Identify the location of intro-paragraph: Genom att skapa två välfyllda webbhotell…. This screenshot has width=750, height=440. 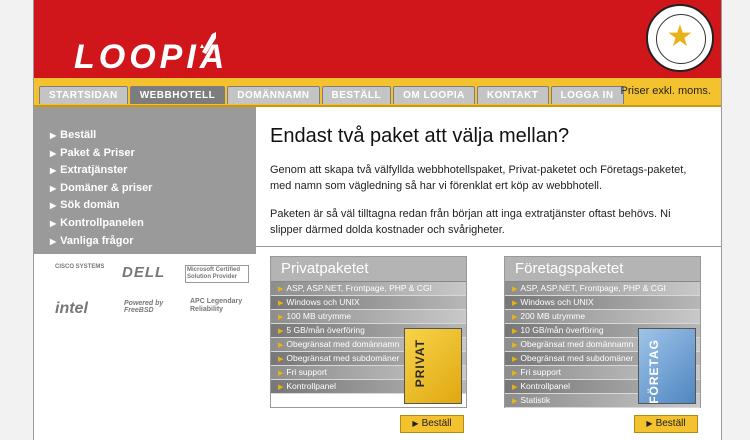
(478, 178).